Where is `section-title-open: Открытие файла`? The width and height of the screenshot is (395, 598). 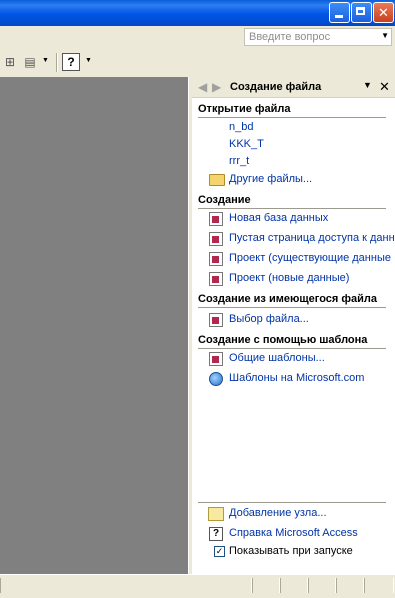 section-title-open: Открытие файла is located at coordinates (244, 109).